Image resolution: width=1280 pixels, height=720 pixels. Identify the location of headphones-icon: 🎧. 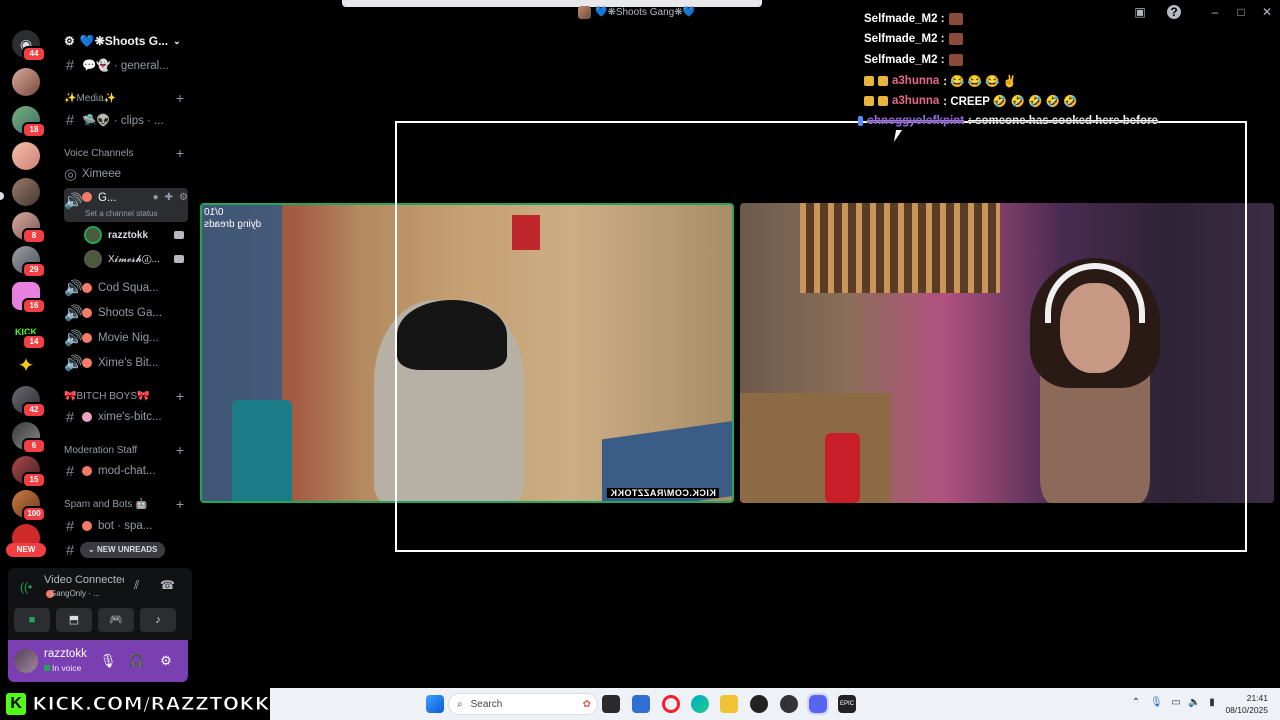
(137, 661).